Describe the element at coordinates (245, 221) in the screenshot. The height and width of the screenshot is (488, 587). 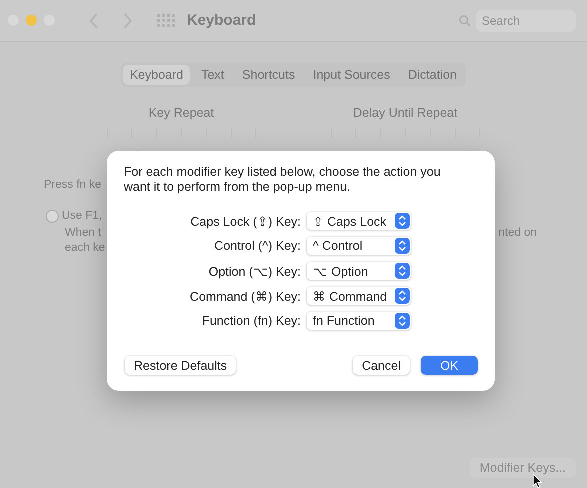
I see `key-label: Caps Lock (⇪) Key:` at that location.